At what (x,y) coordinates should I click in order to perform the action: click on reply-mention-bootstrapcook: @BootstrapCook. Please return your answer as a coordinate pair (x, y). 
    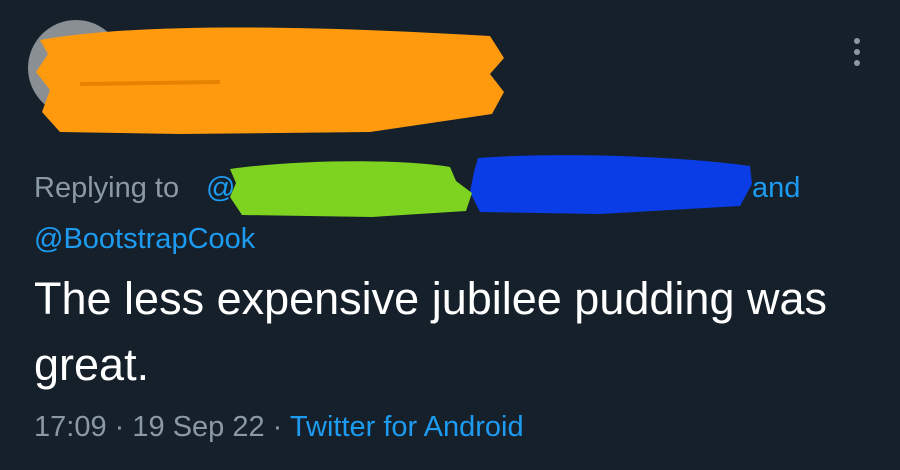
    Looking at the image, I should click on (144, 239).